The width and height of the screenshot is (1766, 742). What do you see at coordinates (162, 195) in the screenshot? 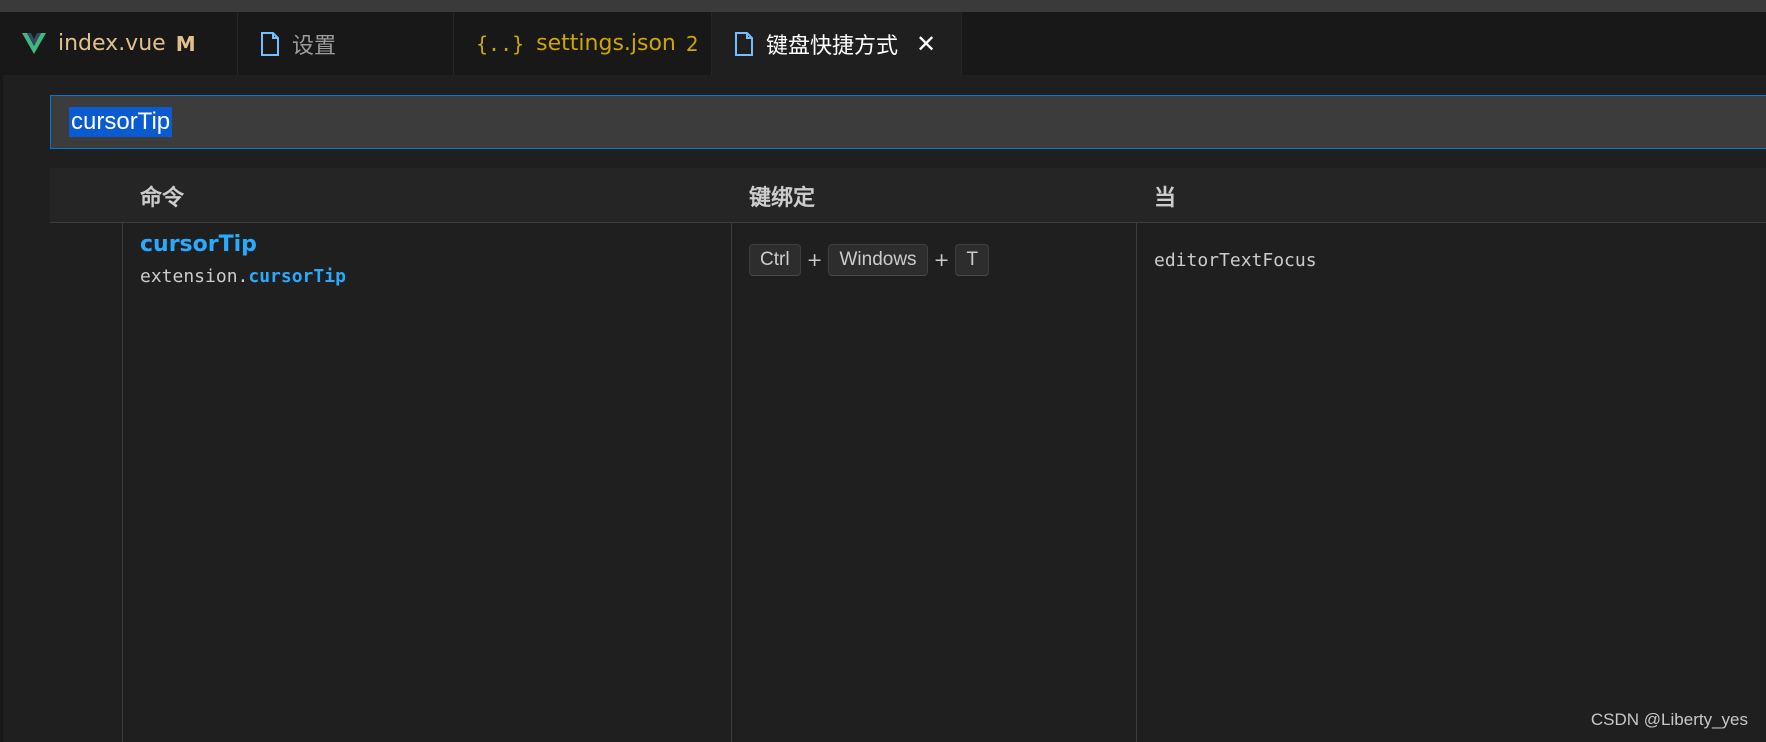
I see `column-header-command: 命令` at bounding box center [162, 195].